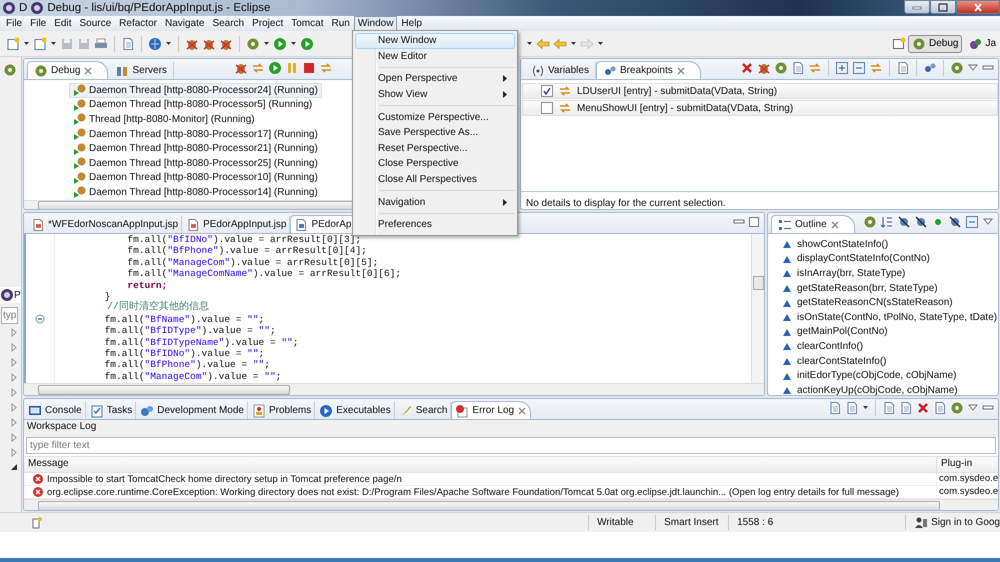 The width and height of the screenshot is (1000, 562). Describe the element at coordinates (158, 8) in the screenshot. I see `window-title: Debug - lis/ui/bq/PEdorAppInput.js - Eclipse` at that location.